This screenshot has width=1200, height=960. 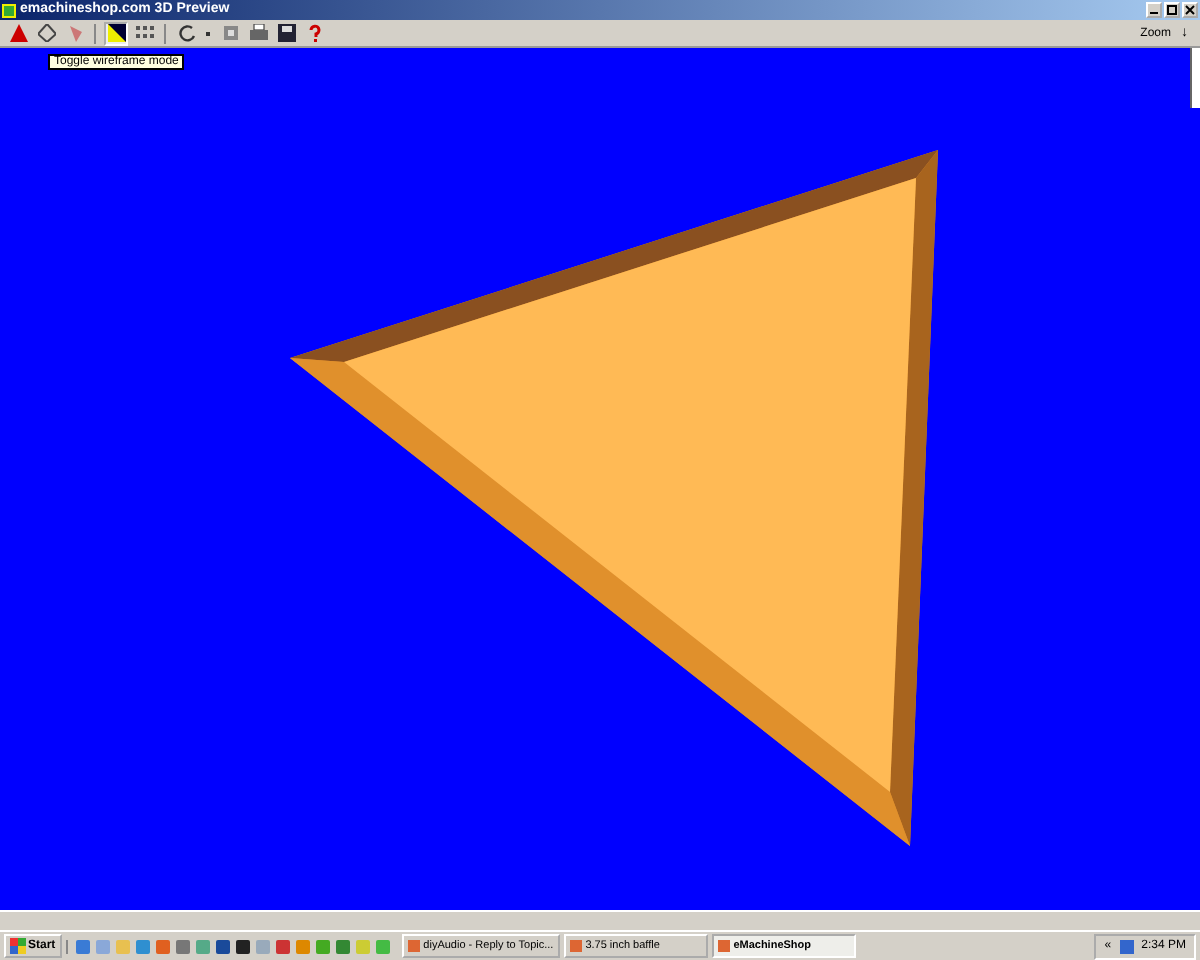 I want to click on close-icon, so click(x=1190, y=10).